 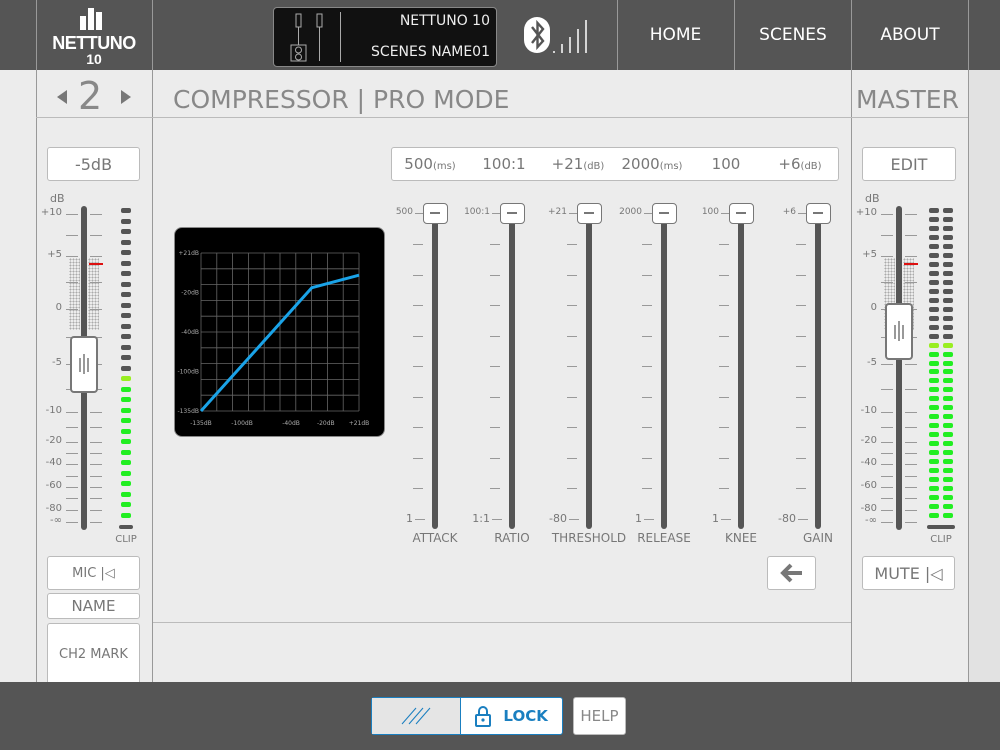 What do you see at coordinates (741, 213) in the screenshot?
I see `slider-handle-knee` at bounding box center [741, 213].